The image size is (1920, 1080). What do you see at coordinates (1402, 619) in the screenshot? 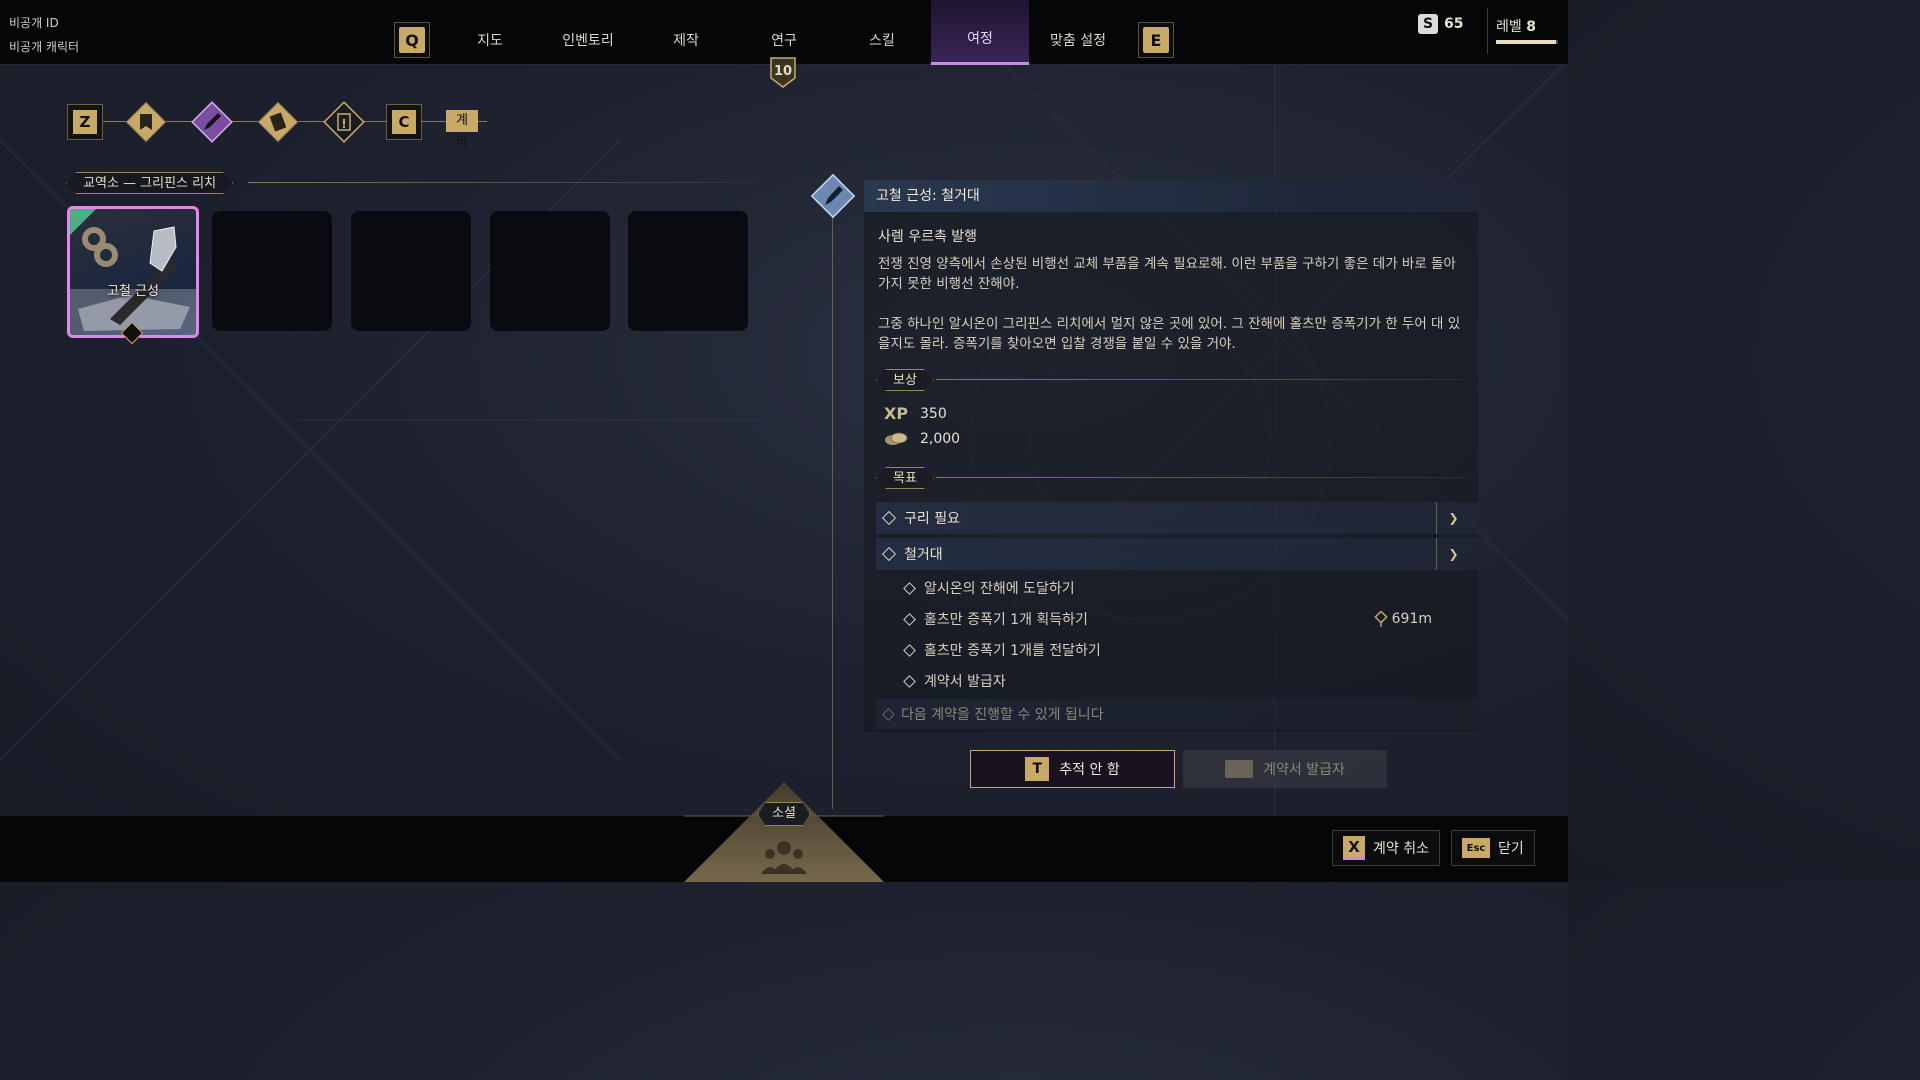
I see `objective-distance: 691m` at bounding box center [1402, 619].